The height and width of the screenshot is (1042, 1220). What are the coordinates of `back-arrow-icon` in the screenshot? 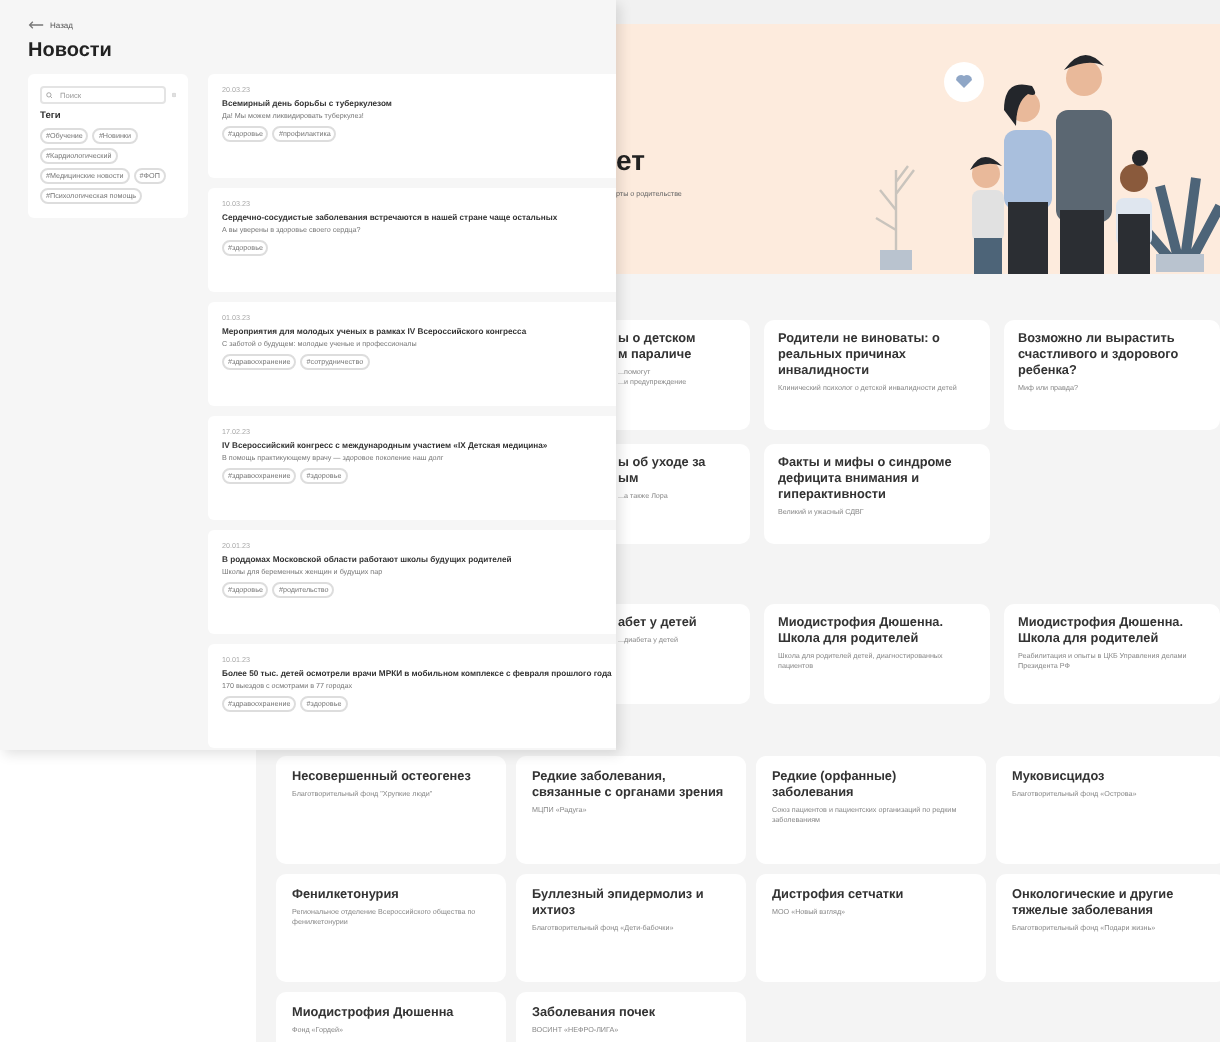 It's located at (36, 25).